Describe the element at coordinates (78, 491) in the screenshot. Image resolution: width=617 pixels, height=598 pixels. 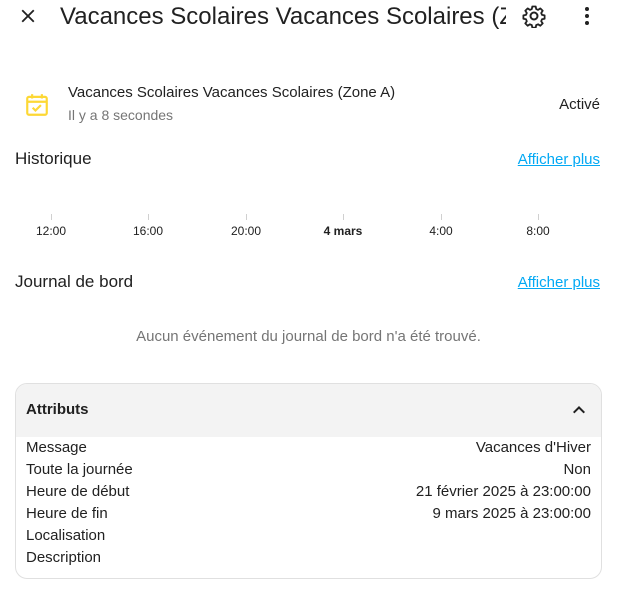
I see `attribute-key: Heure de début` at that location.